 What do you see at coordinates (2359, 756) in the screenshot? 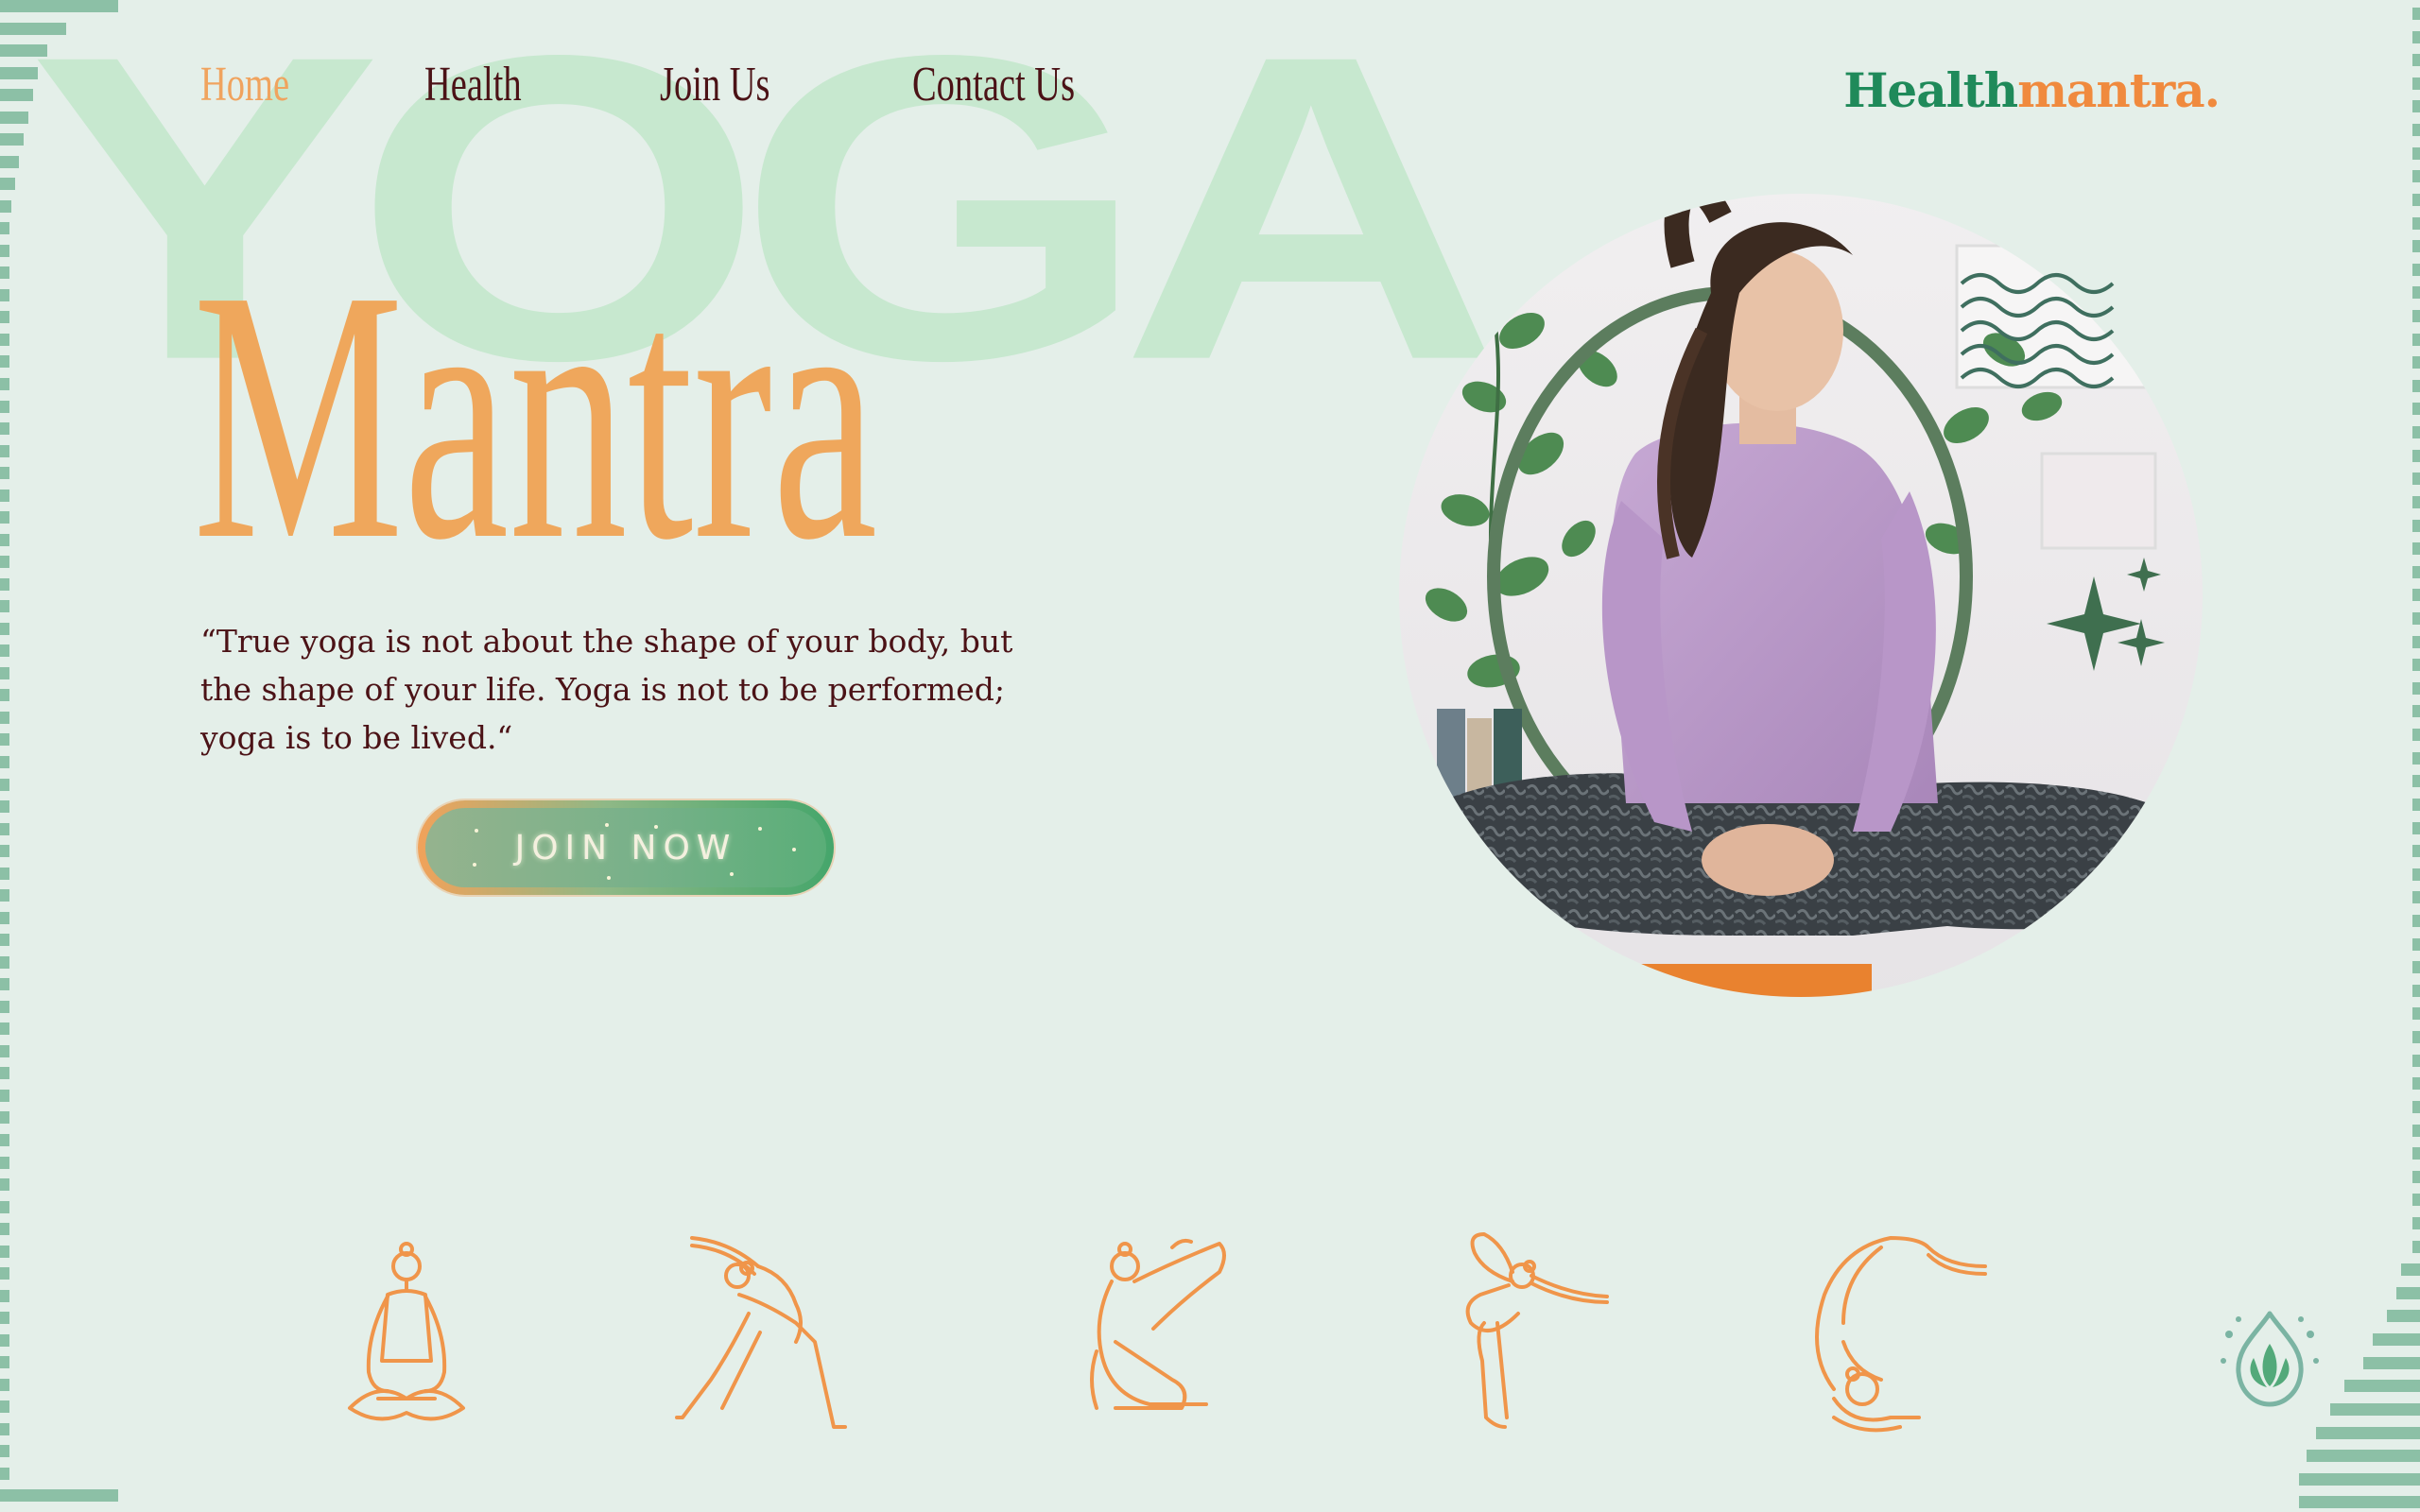
I see `right-edge-stripes` at bounding box center [2359, 756].